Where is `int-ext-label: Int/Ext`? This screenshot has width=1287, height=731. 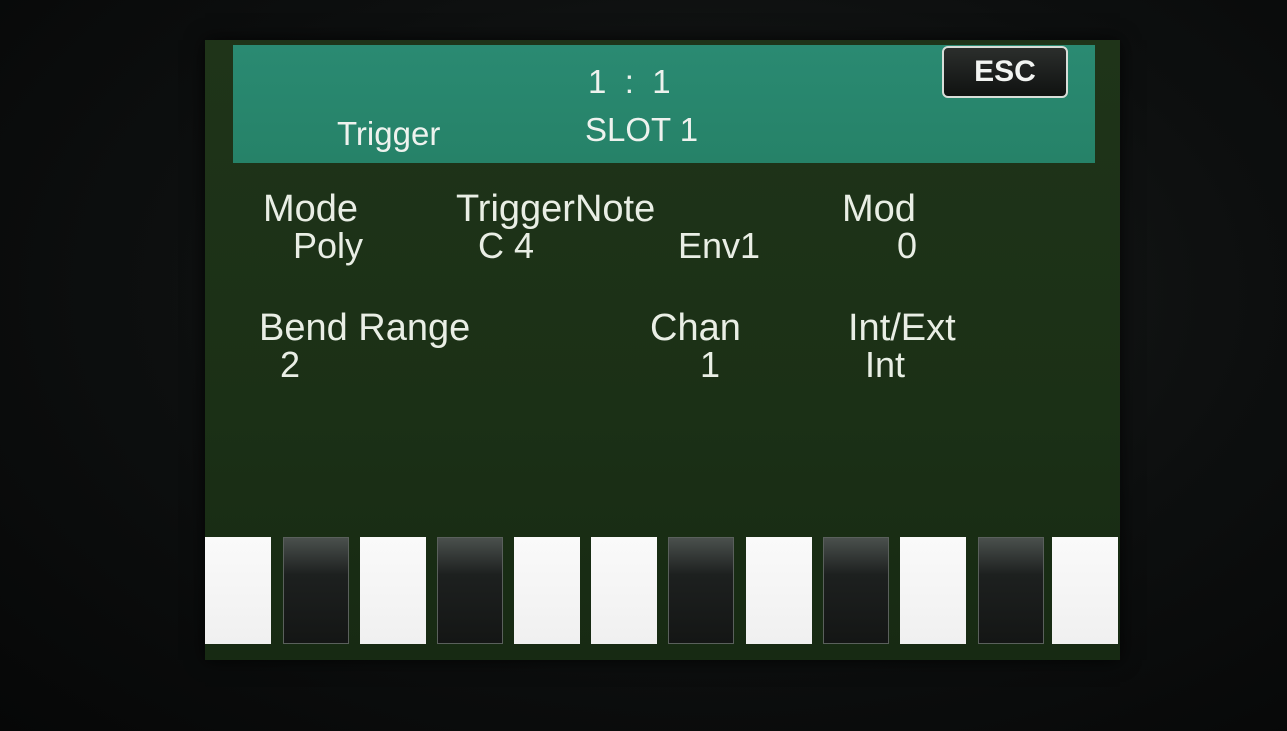 int-ext-label: Int/Ext is located at coordinates (902, 328).